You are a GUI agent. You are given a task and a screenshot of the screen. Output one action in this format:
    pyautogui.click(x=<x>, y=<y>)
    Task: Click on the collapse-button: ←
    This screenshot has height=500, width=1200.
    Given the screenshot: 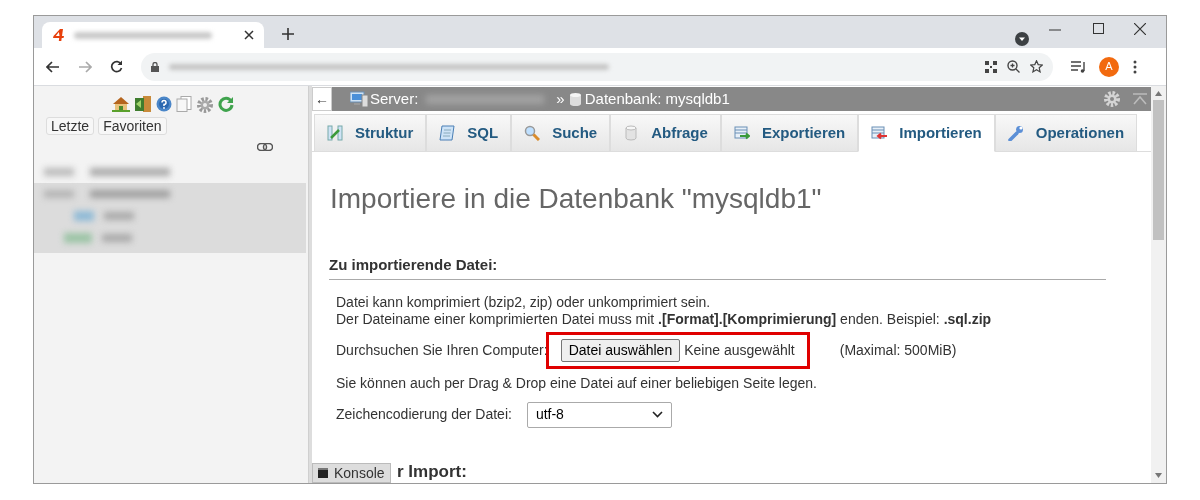 What is the action you would take?
    pyautogui.click(x=322, y=99)
    